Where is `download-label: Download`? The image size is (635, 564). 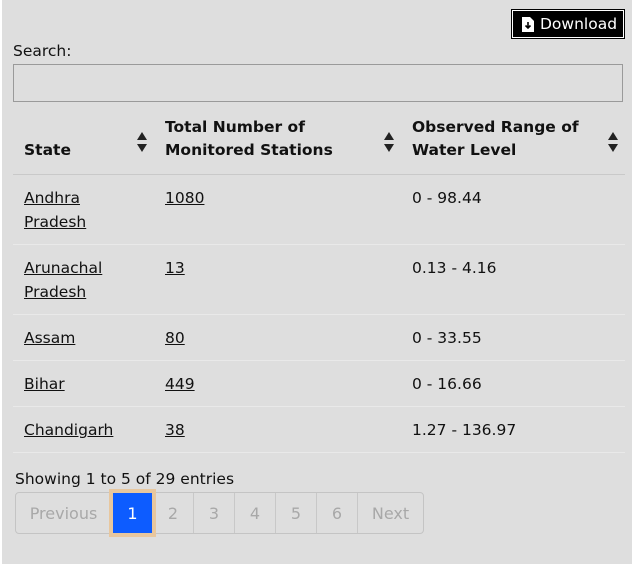
download-label: Download is located at coordinates (579, 24).